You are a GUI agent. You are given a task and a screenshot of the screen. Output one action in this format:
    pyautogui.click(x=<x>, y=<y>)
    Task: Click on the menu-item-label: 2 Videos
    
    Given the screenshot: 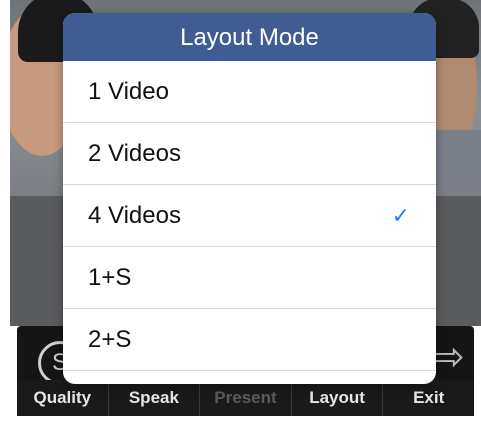 What is the action you would take?
    pyautogui.click(x=134, y=153)
    